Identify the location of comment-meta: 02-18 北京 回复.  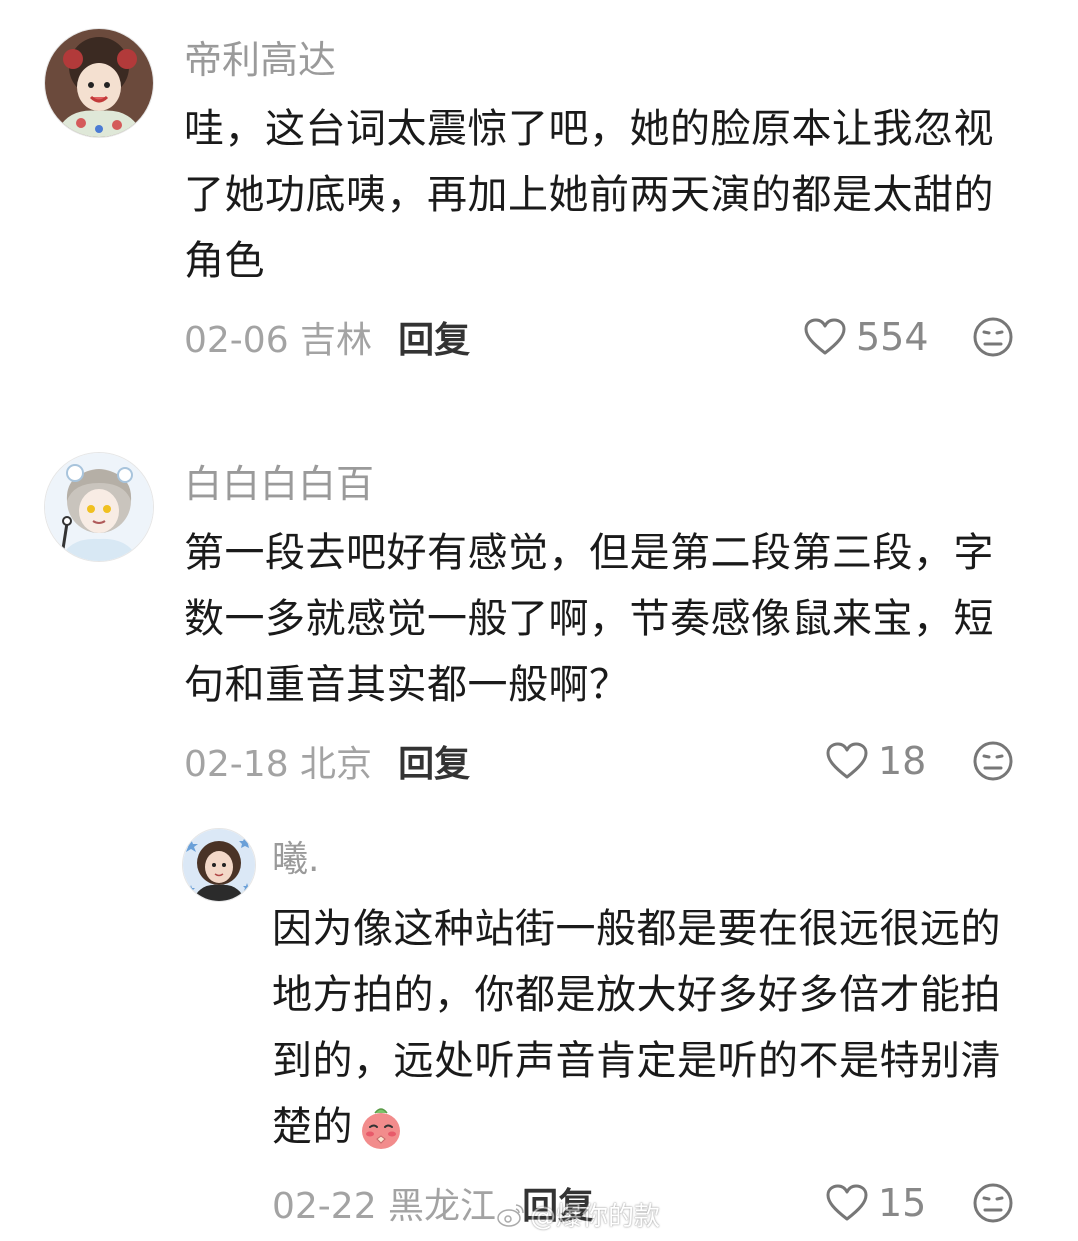
(327, 761).